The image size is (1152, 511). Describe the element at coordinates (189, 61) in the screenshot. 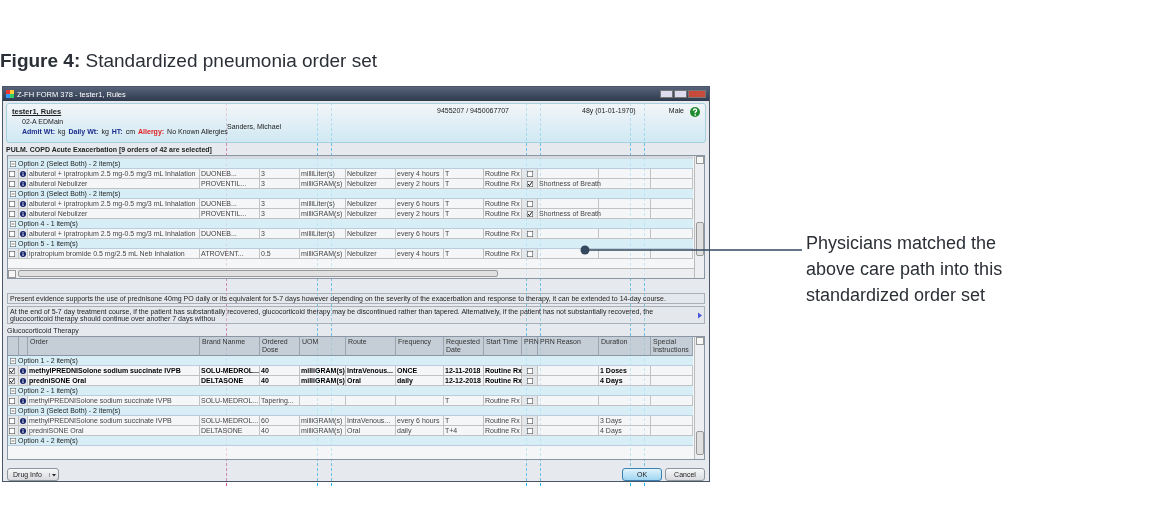

I see `figure-caption: Figure 4: Standardized pneumonia order set` at that location.